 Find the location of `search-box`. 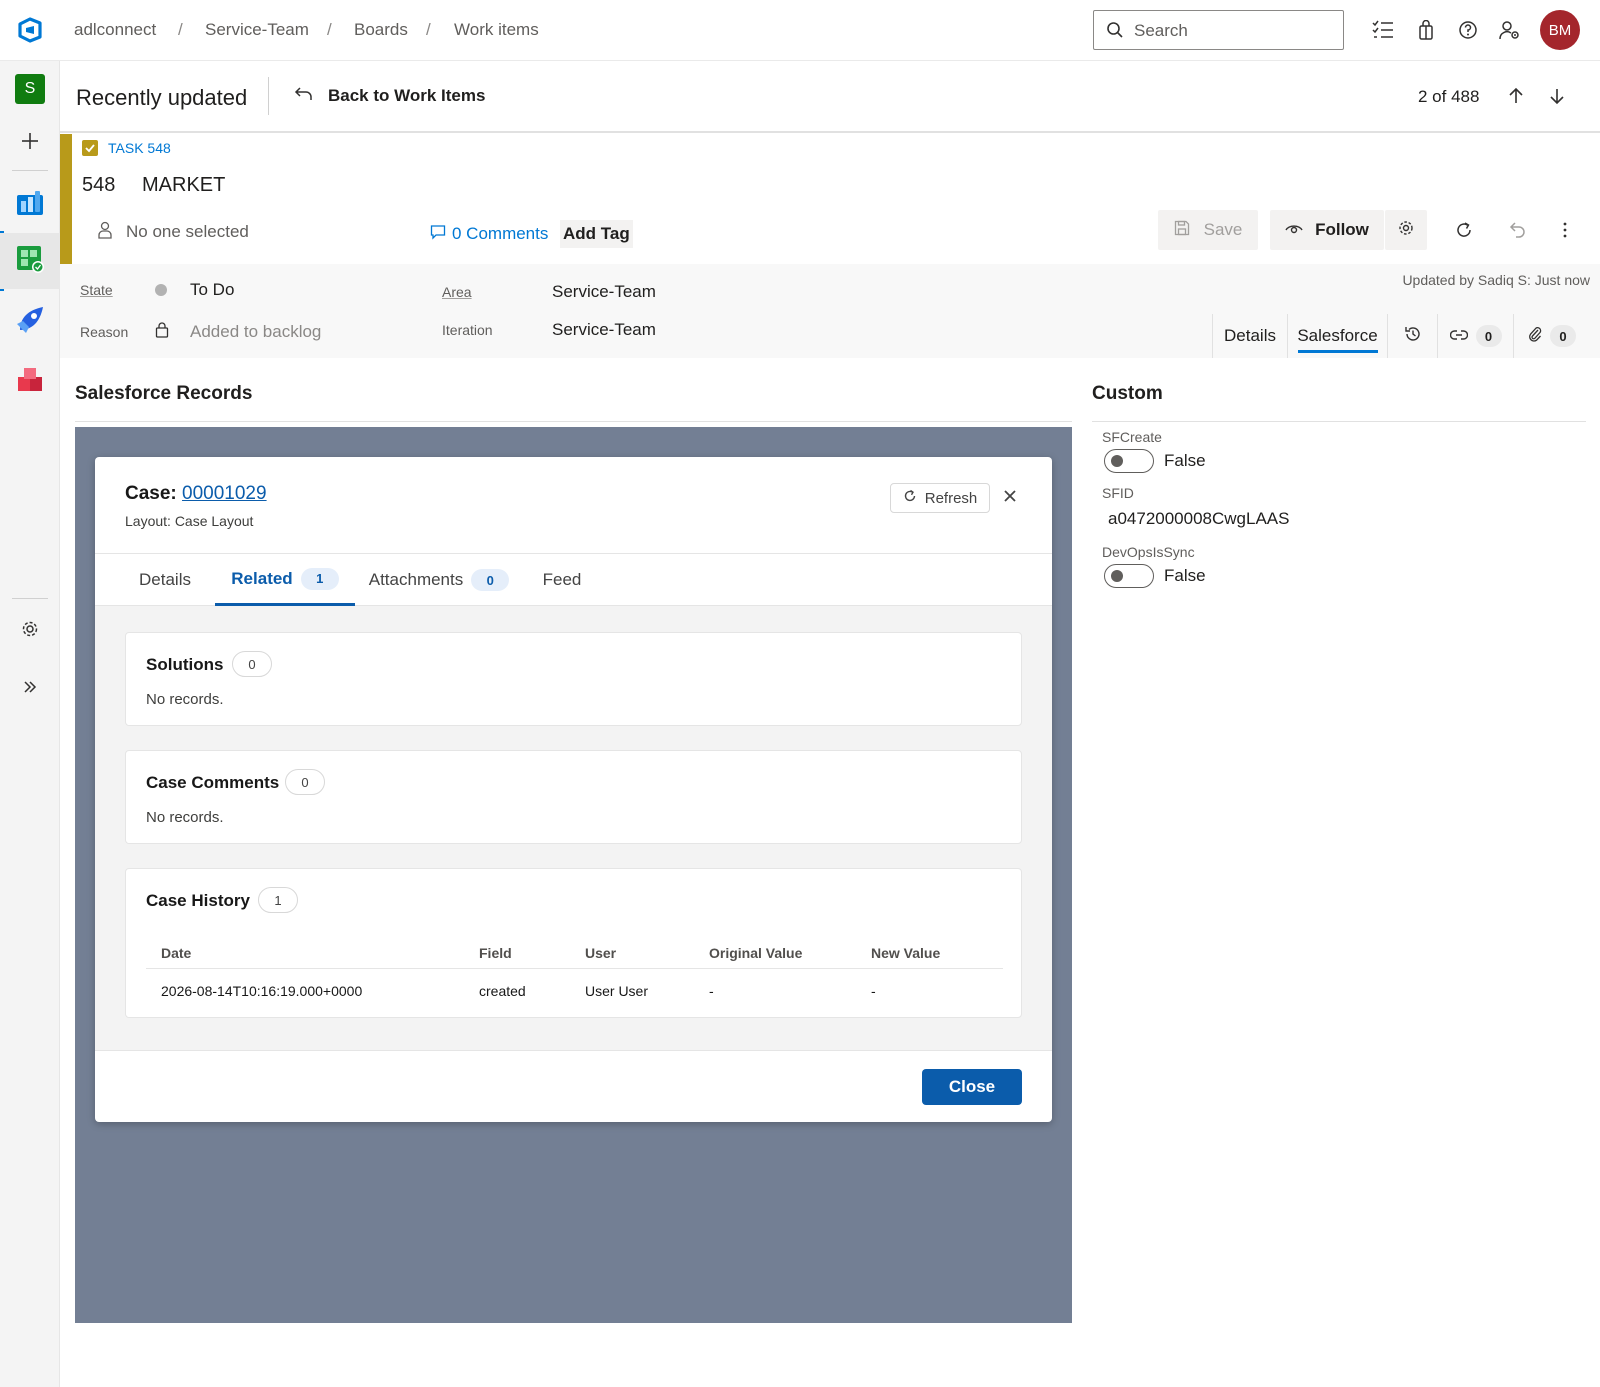

search-box is located at coordinates (1218, 30).